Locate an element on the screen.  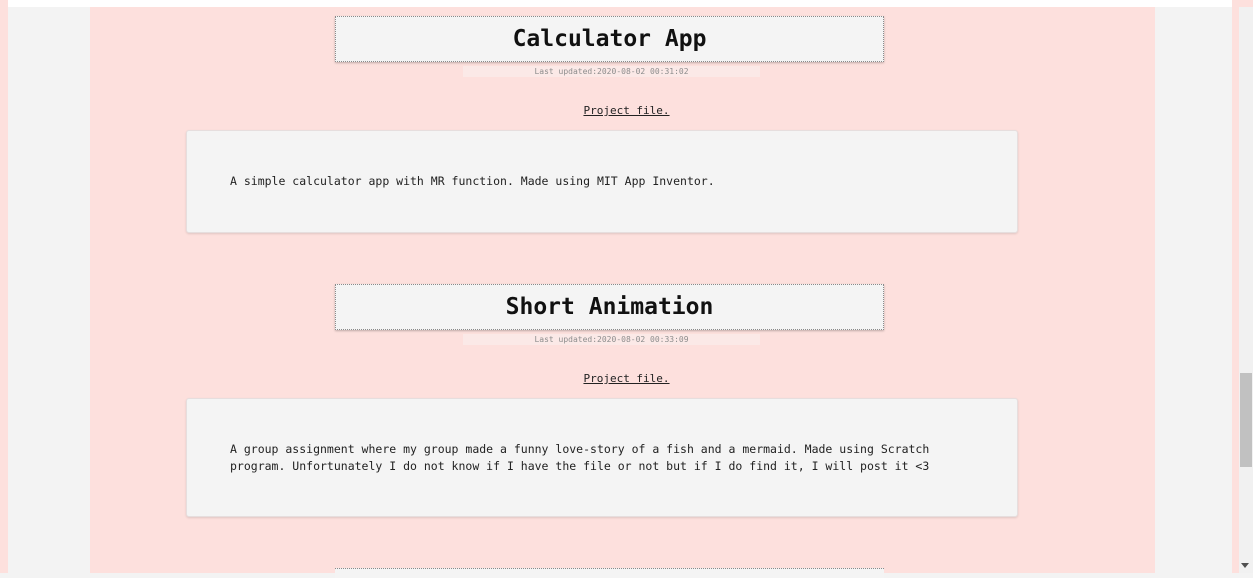
top-strip is located at coordinates (626, 3).